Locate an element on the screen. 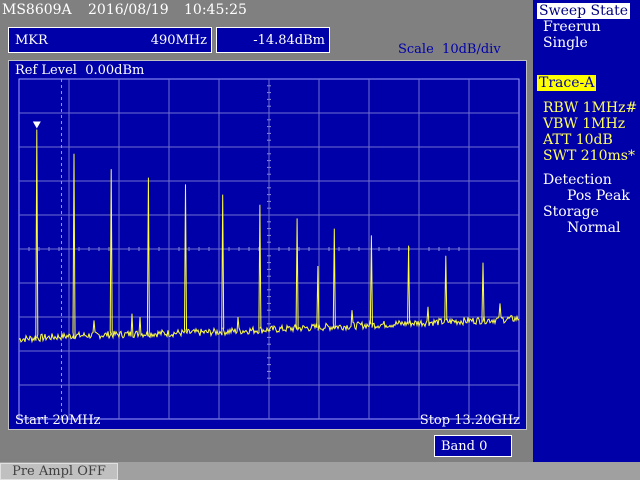 The image size is (640, 480). model-name: MS8609A is located at coordinates (37, 10).